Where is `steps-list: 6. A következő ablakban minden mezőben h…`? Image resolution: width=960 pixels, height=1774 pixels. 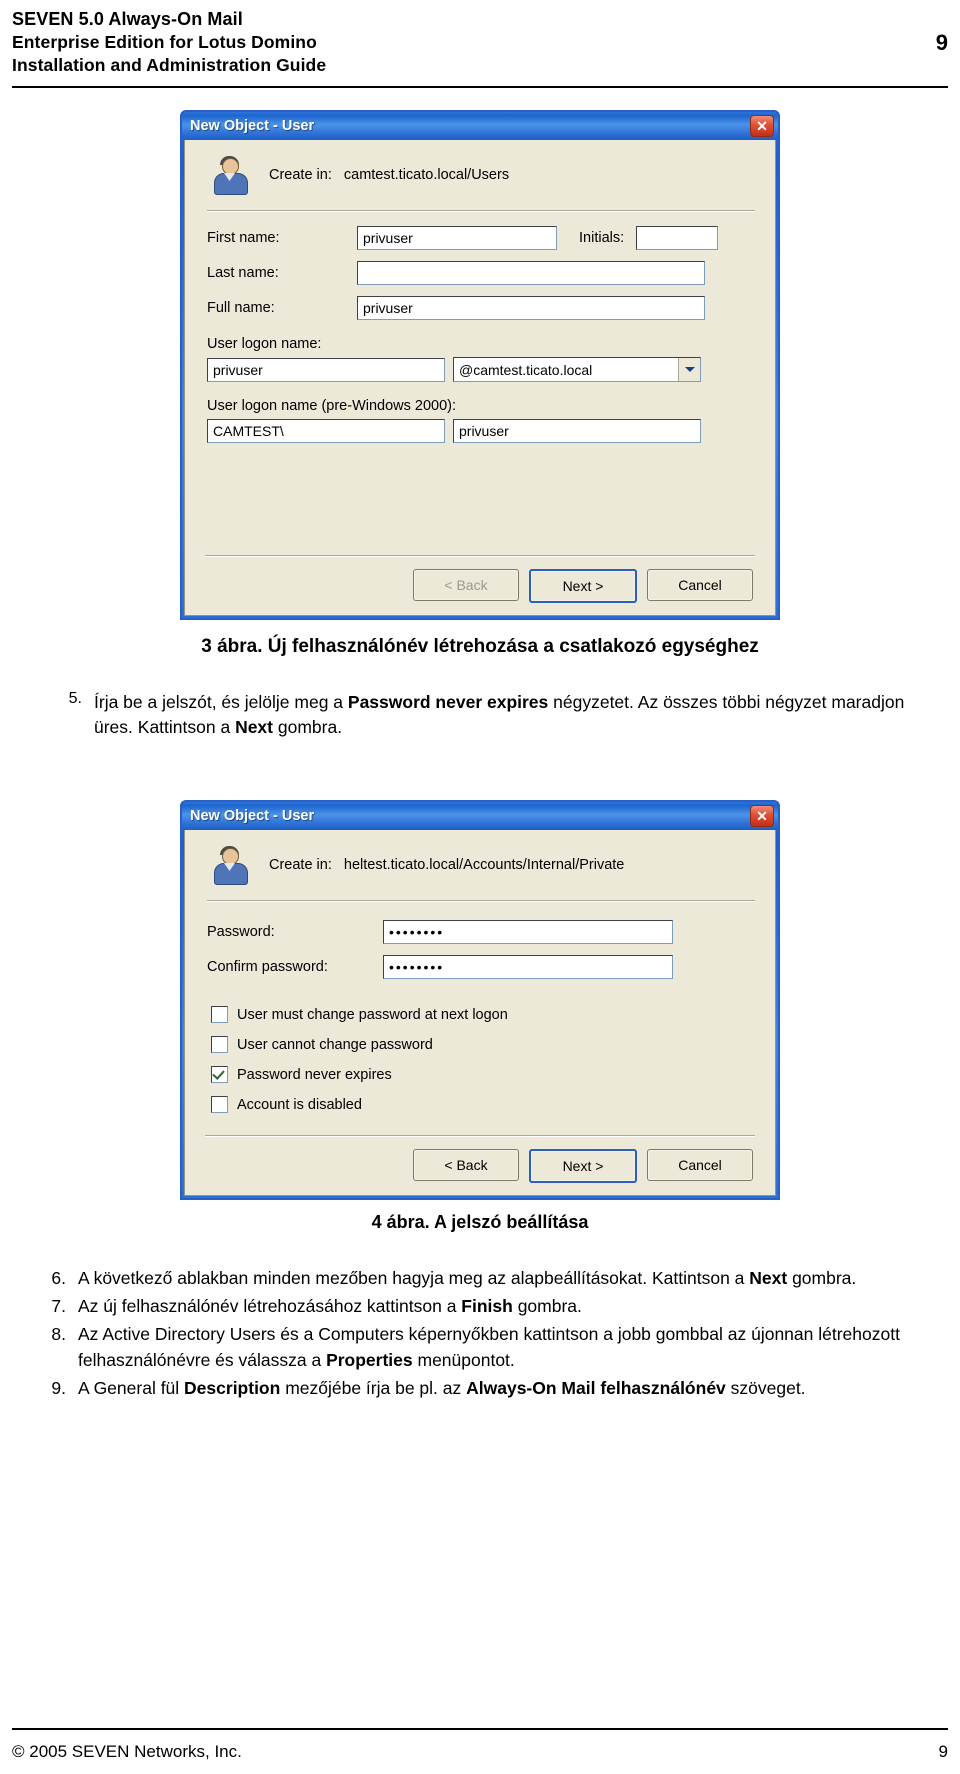 steps-list: 6. A következő ablakban minden mezőben h… is located at coordinates (482, 1334).